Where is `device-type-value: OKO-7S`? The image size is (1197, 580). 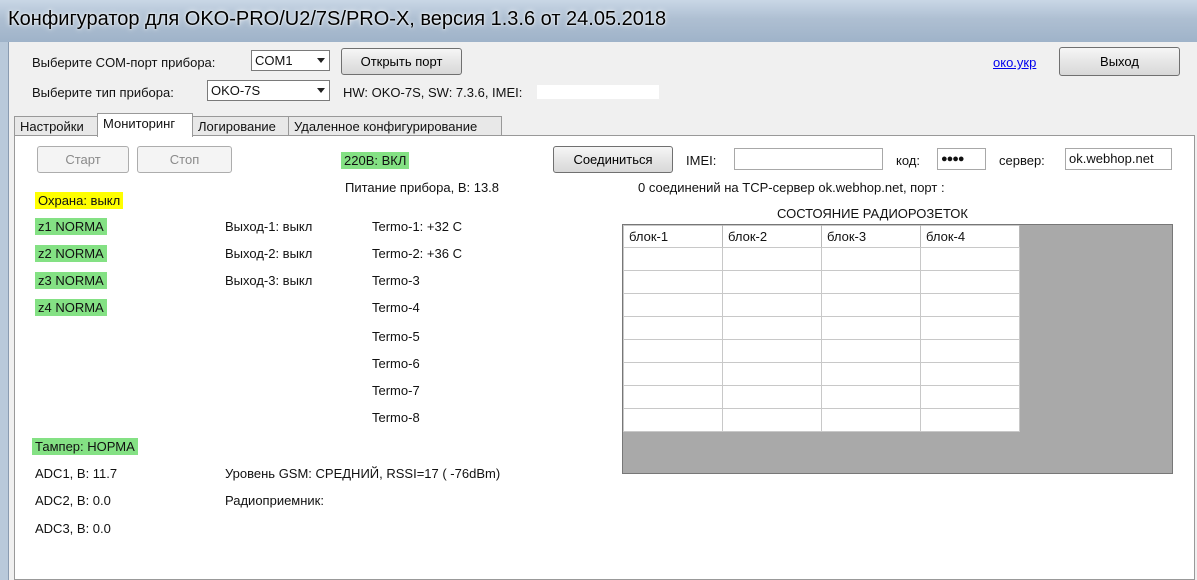 device-type-value: OKO-7S is located at coordinates (236, 90).